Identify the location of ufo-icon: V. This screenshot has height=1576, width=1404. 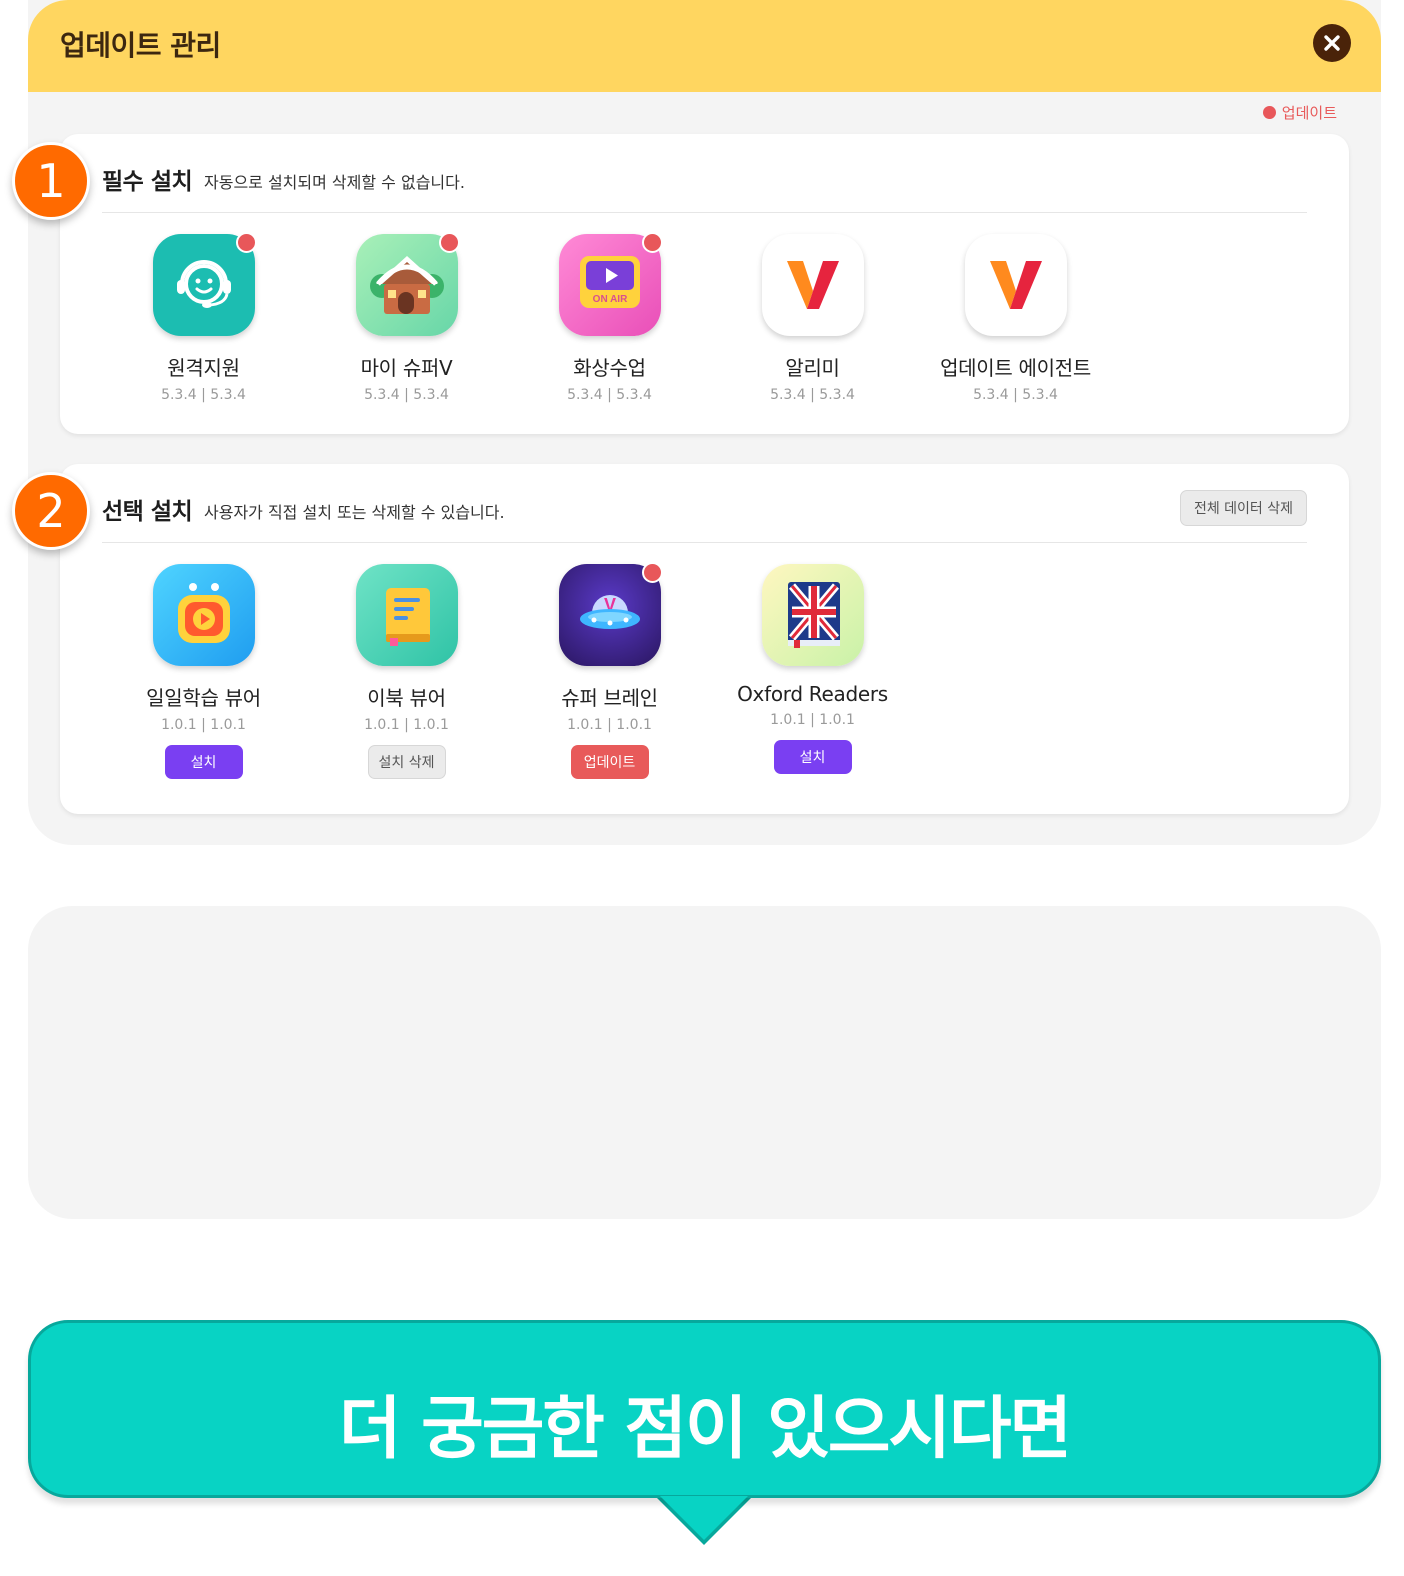
(610, 614).